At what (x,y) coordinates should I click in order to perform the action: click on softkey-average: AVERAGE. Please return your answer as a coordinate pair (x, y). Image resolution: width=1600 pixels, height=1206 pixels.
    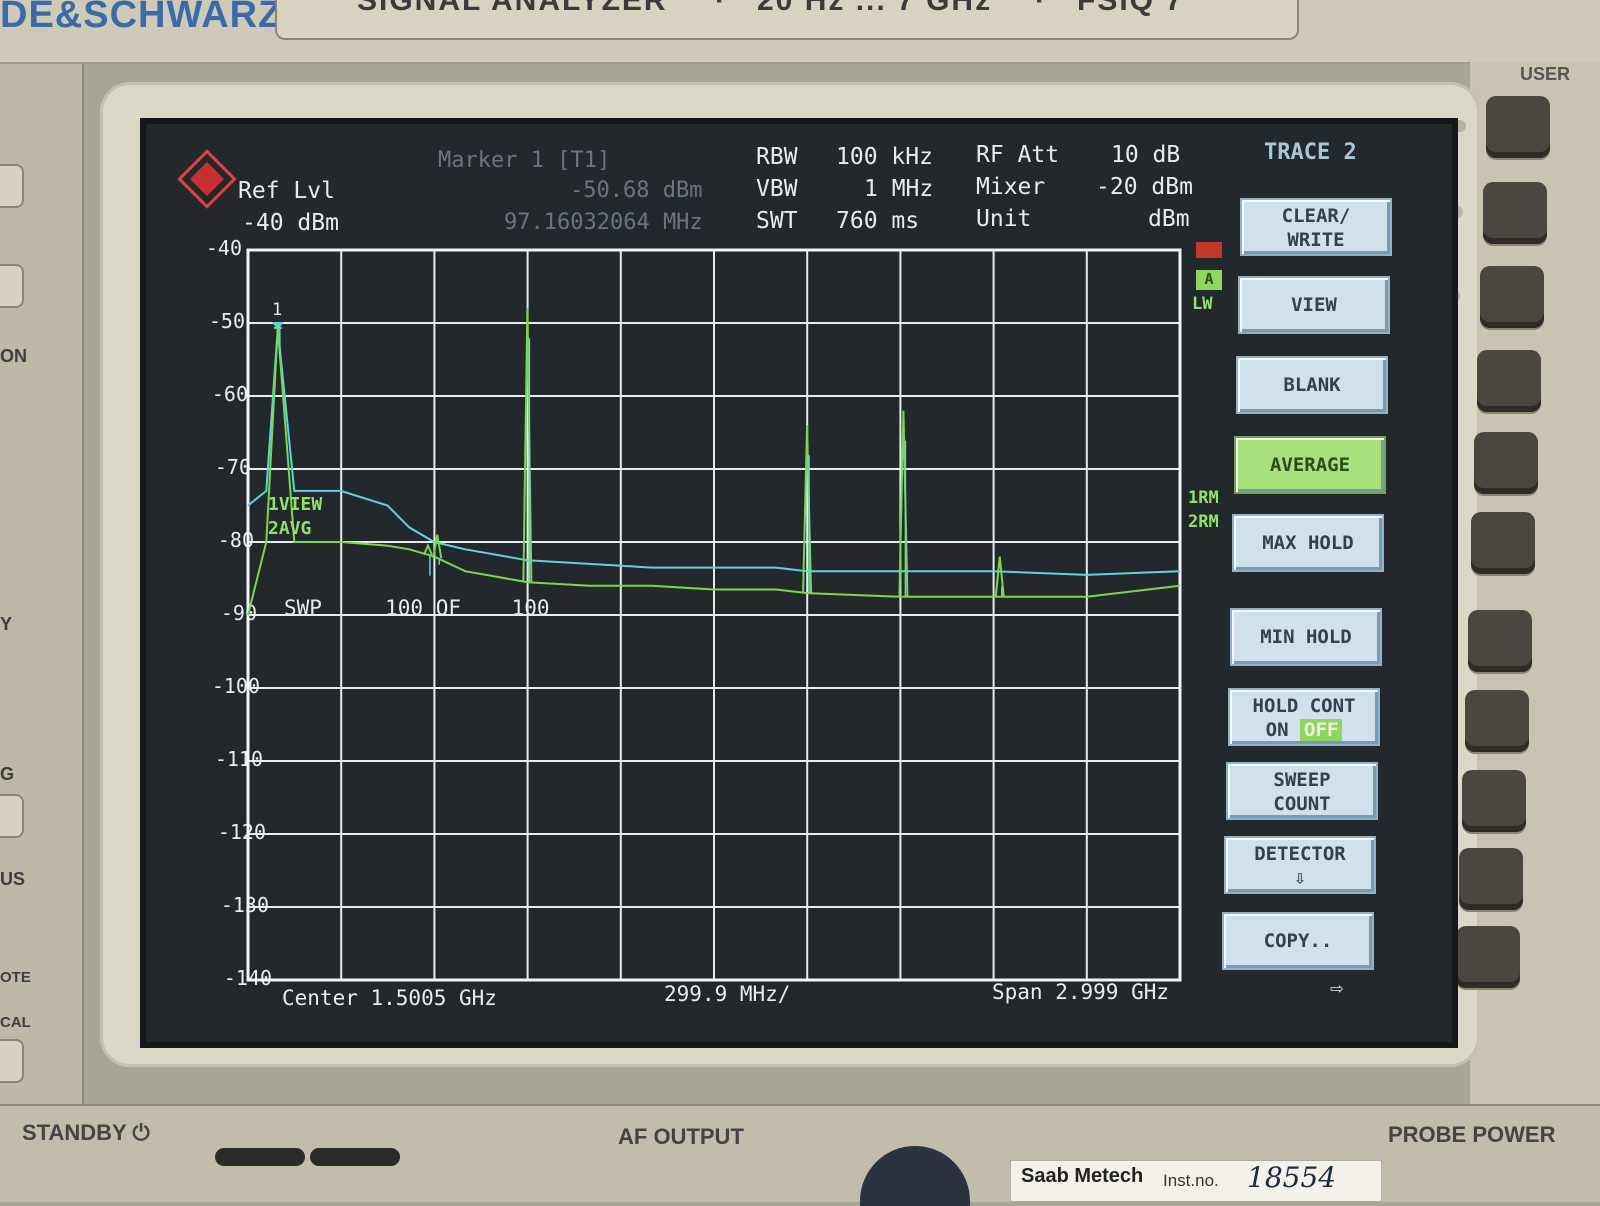
    Looking at the image, I should click on (1310, 465).